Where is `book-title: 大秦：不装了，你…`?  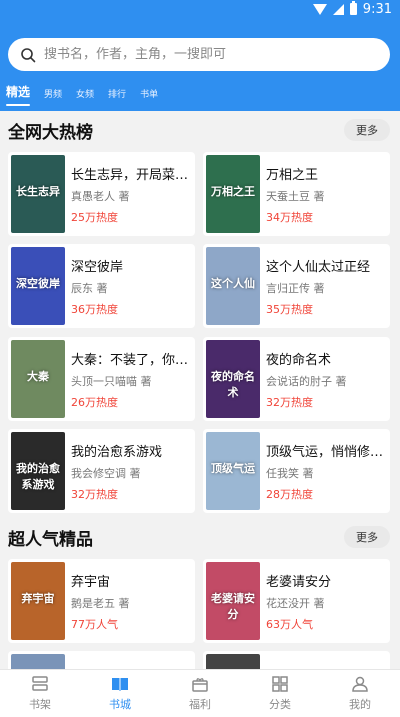 book-title: 大秦：不装了，你… is located at coordinates (130, 360).